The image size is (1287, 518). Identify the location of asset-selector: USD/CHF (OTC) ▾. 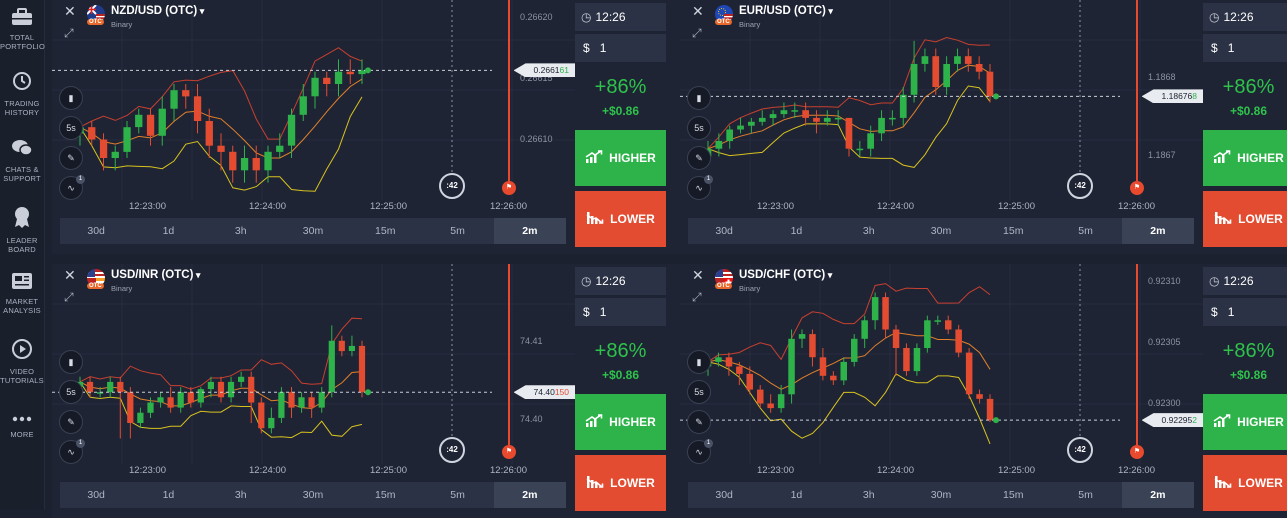
(785, 275).